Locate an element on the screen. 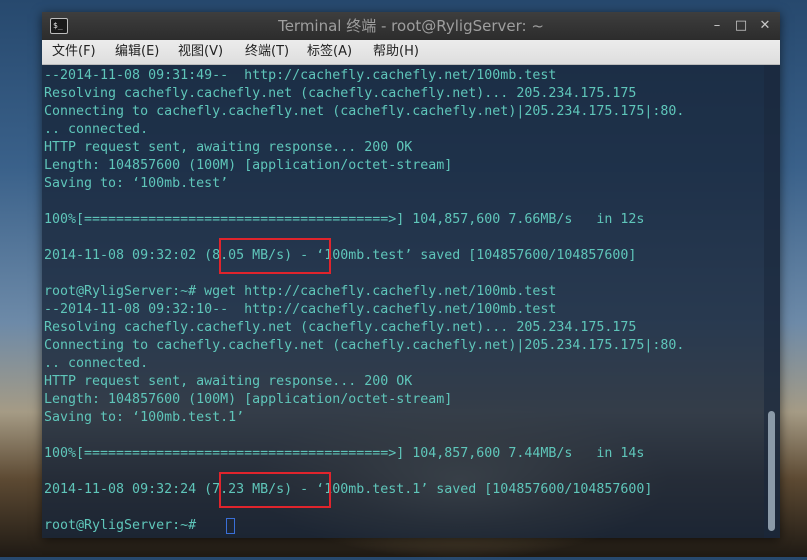  menu-terminal: 终端(T) is located at coordinates (267, 52).